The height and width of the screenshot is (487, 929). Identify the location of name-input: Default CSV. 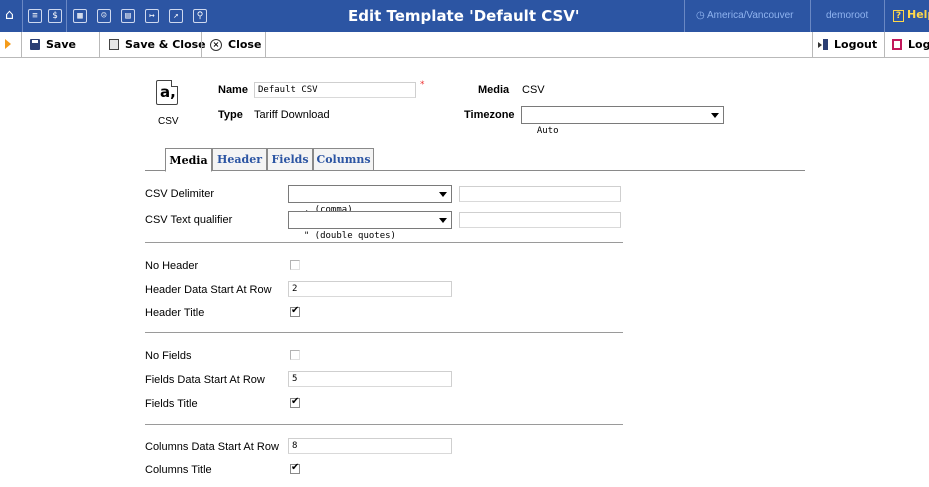
(335, 90).